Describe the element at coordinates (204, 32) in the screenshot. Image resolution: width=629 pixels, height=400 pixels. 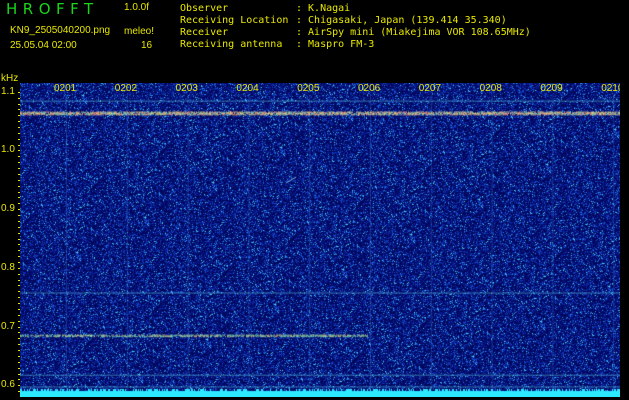
I see `info-receiver-label: Receiver` at that location.